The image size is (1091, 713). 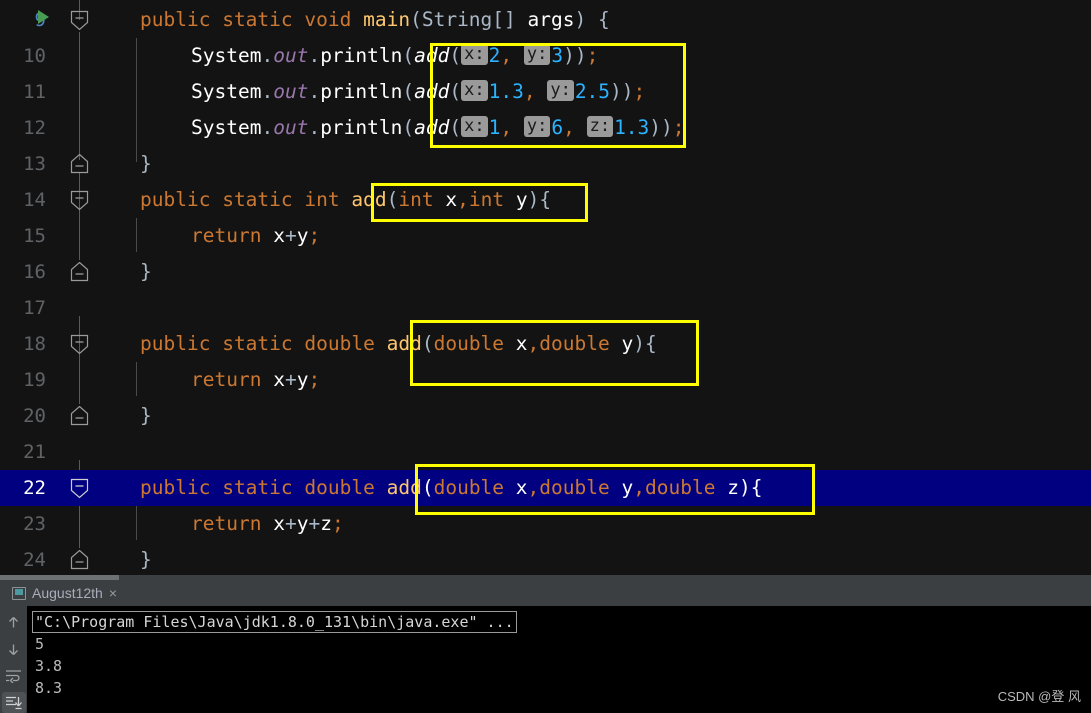 What do you see at coordinates (13, 702) in the screenshot?
I see `scroll-to-end-icon` at bounding box center [13, 702].